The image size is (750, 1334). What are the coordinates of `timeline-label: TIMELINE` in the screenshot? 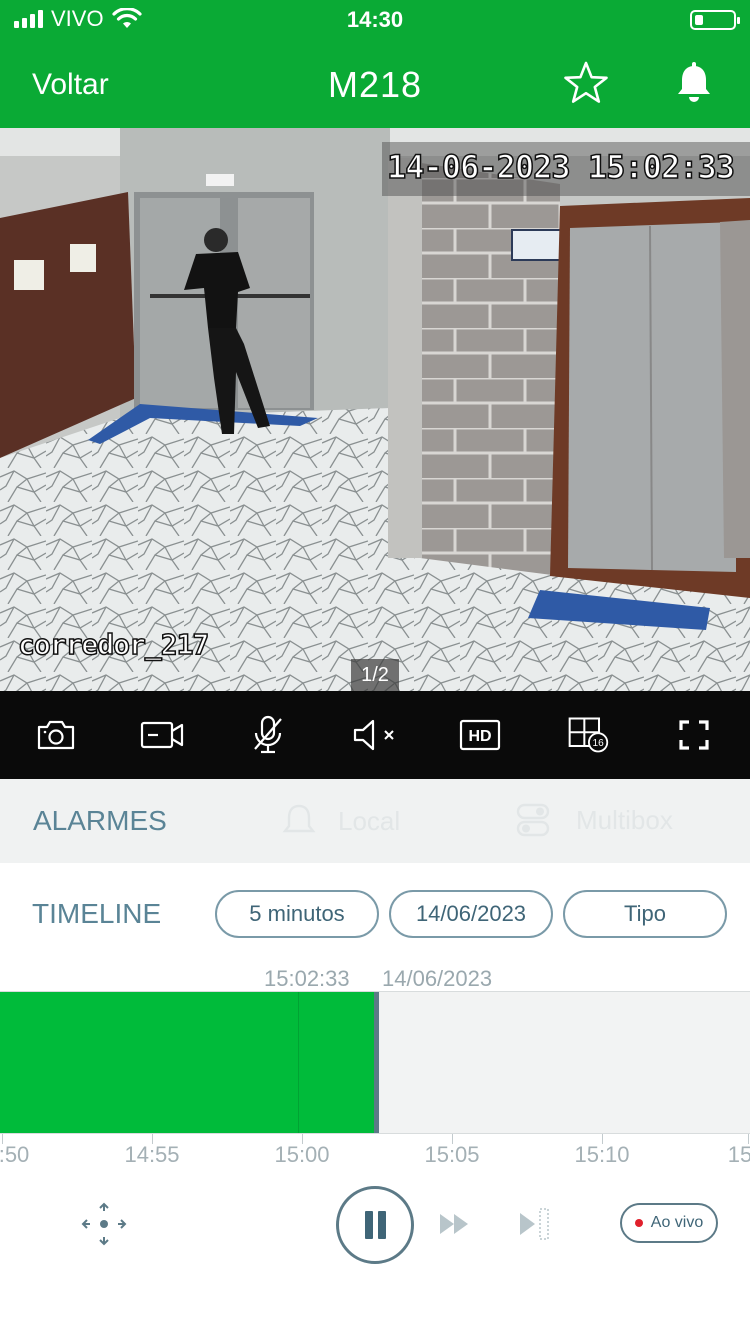 It's located at (97, 913).